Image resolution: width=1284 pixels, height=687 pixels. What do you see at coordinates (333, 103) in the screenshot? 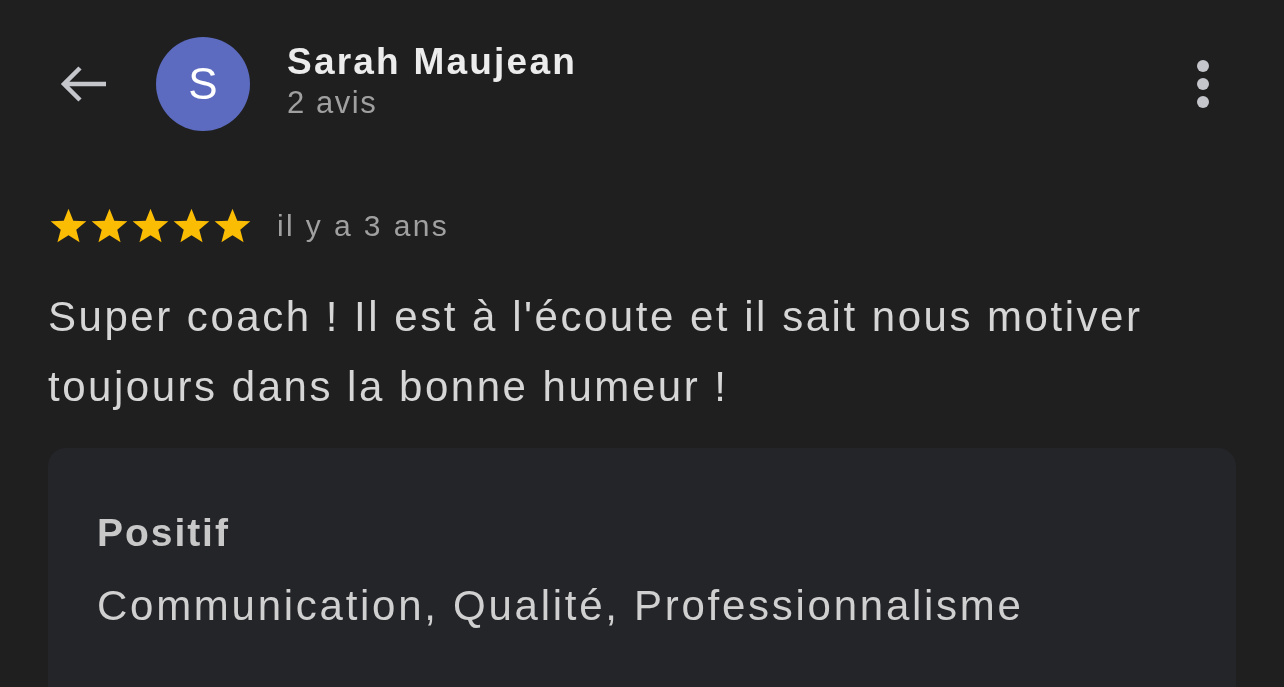
I see `review-count: 2 avis` at bounding box center [333, 103].